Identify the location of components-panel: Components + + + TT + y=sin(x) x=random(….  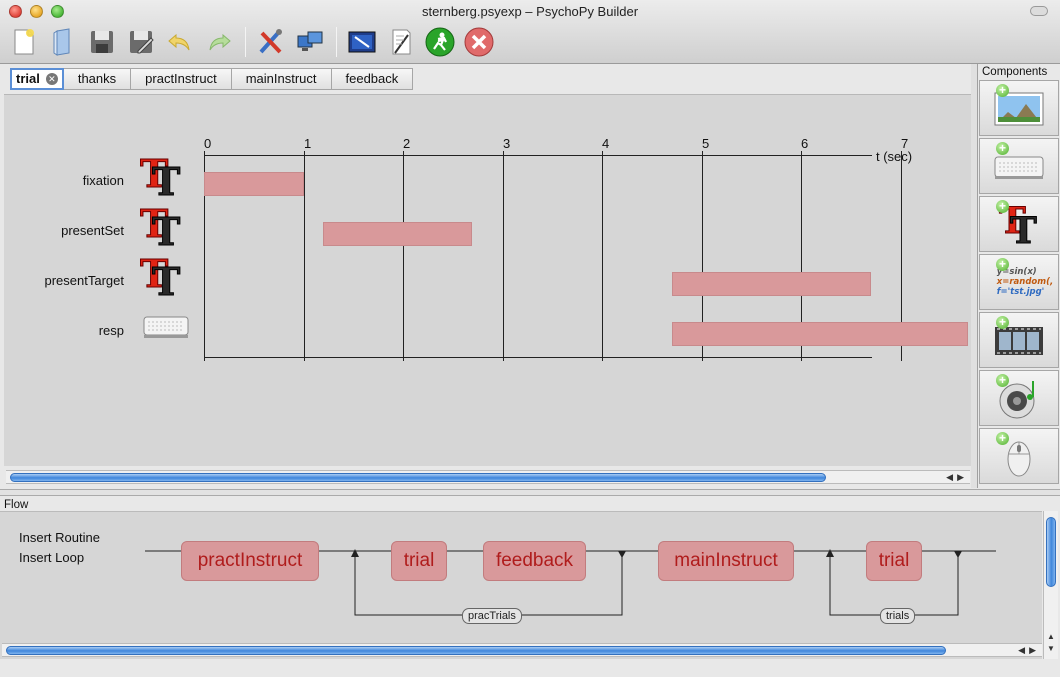
(1018, 276).